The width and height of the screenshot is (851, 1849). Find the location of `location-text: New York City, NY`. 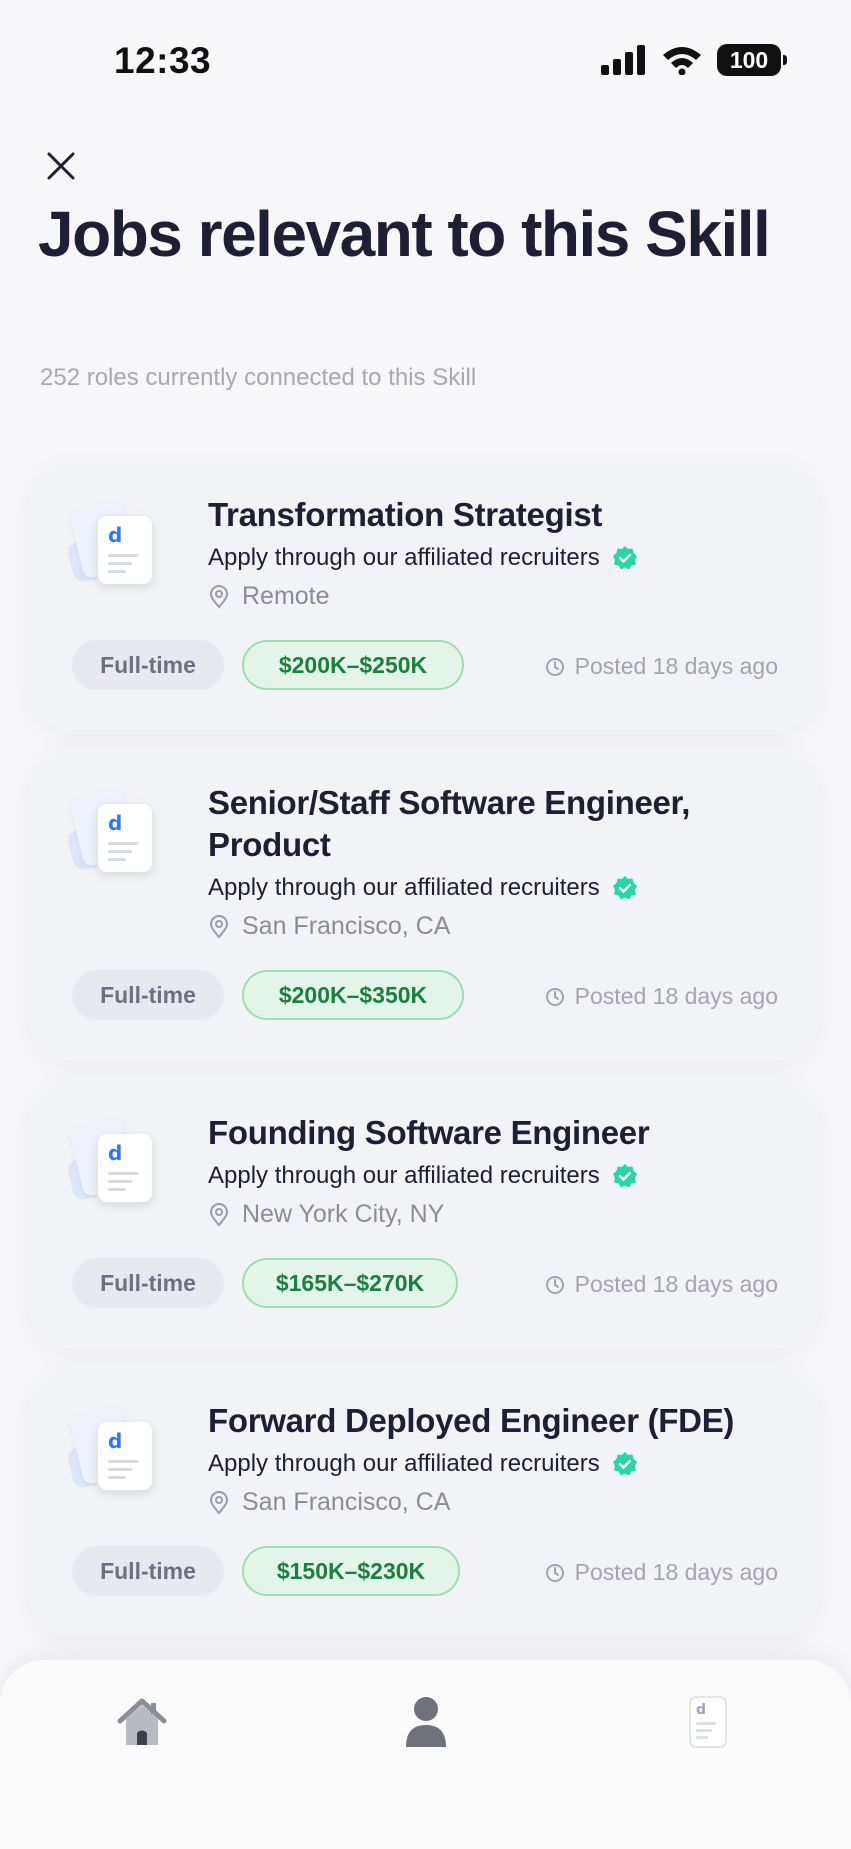

location-text: New York City, NY is located at coordinates (343, 1214).